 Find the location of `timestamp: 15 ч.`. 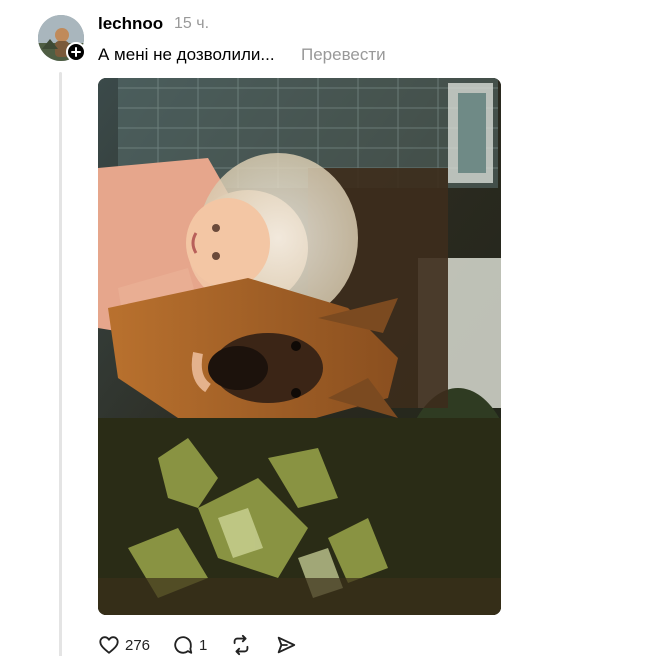

timestamp: 15 ч. is located at coordinates (192, 23).